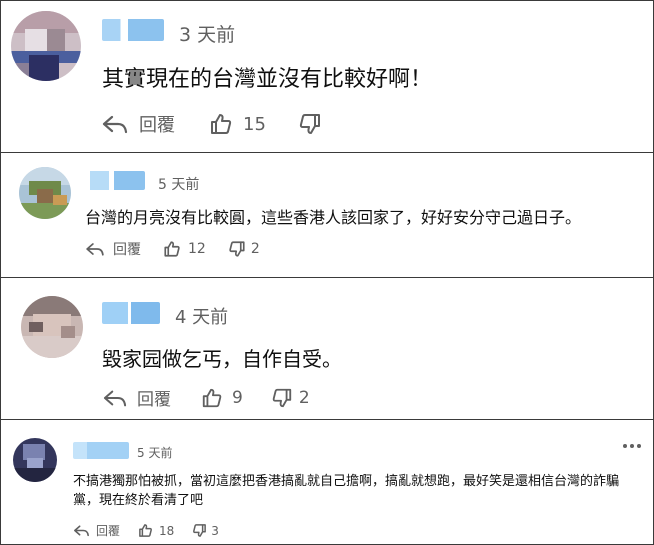 Image resolution: width=654 pixels, height=545 pixels. I want to click on comment-text: 其實現在的台灣並沒有比較好啊！, so click(267, 79).